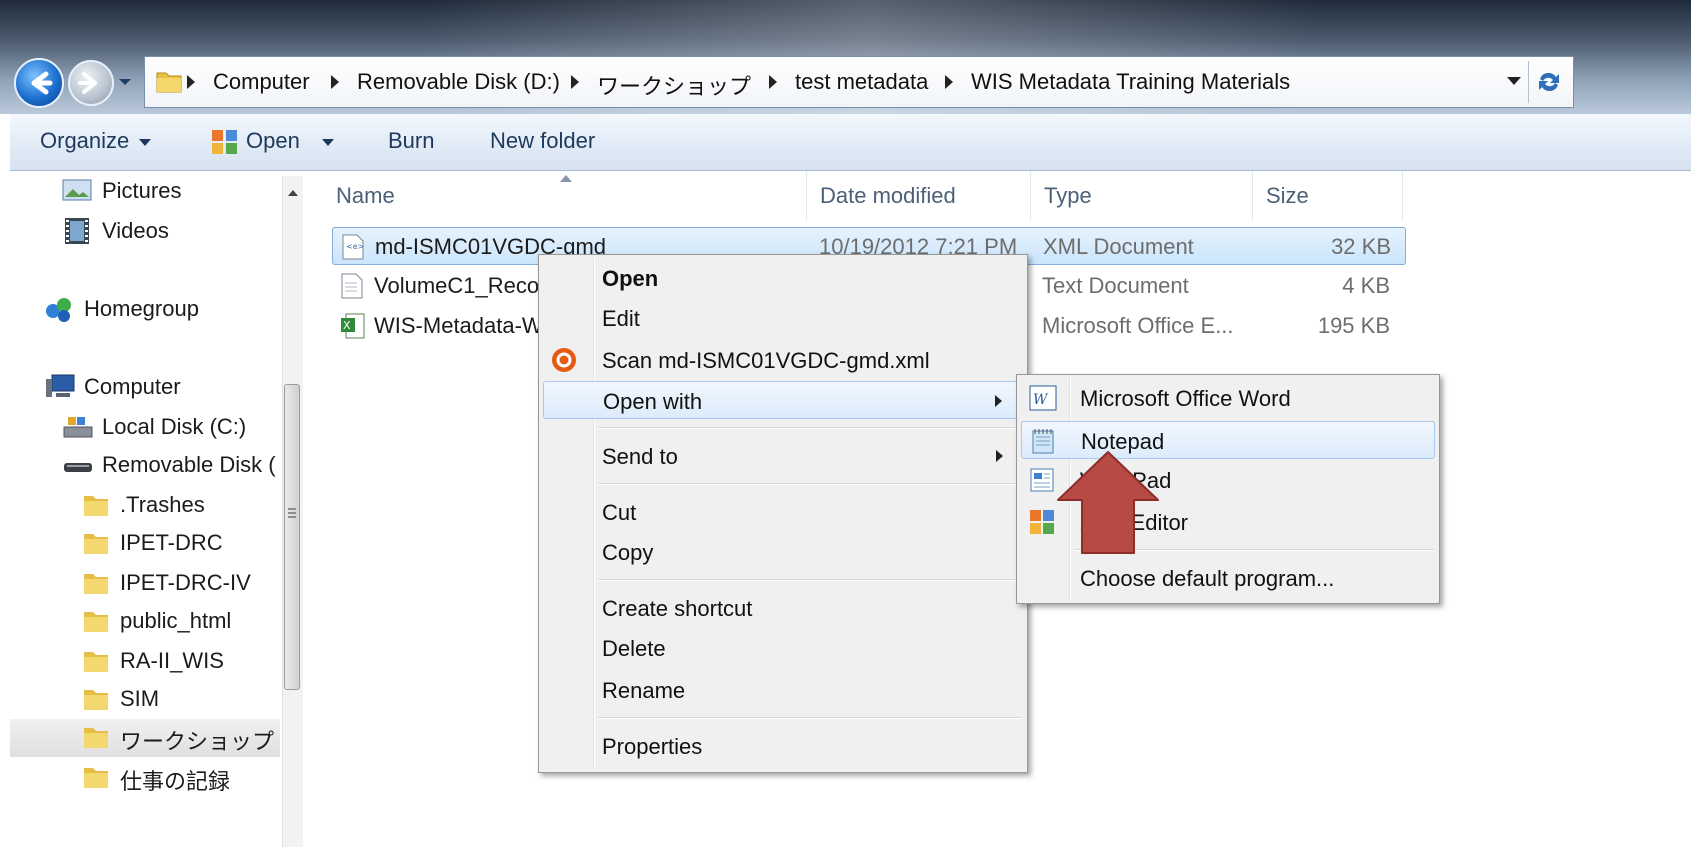  Describe the element at coordinates (1118, 246) in the screenshot. I see `file-type: XML Document` at that location.